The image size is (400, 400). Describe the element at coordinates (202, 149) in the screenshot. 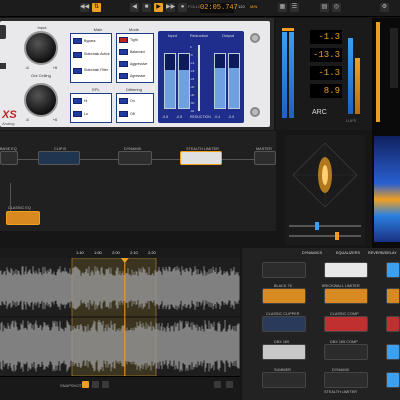

I see `chain-node-label: STEALTH LIMITER` at that location.